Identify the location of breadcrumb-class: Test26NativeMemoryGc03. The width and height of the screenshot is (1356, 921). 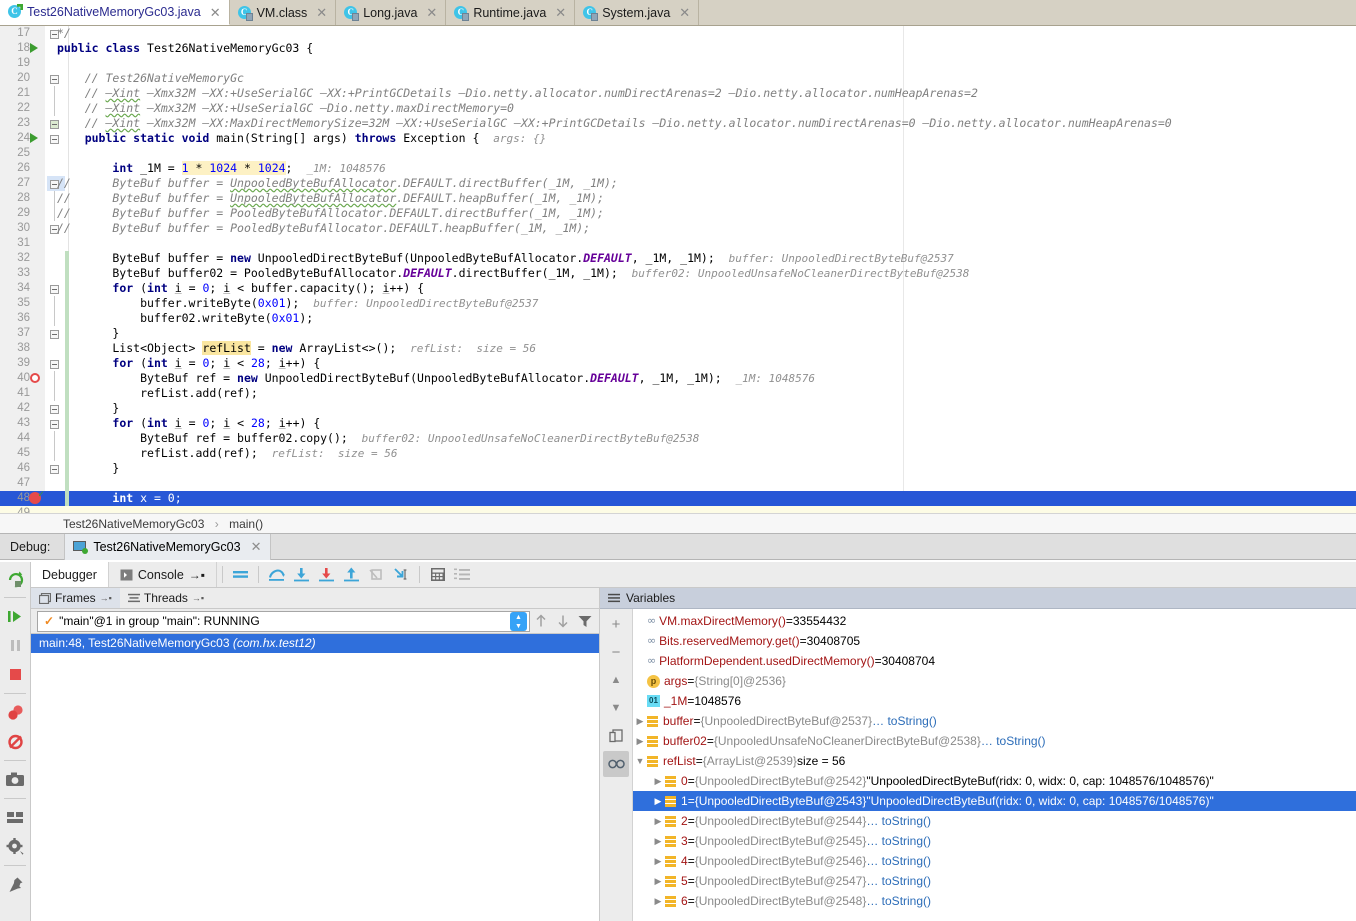
(133, 524).